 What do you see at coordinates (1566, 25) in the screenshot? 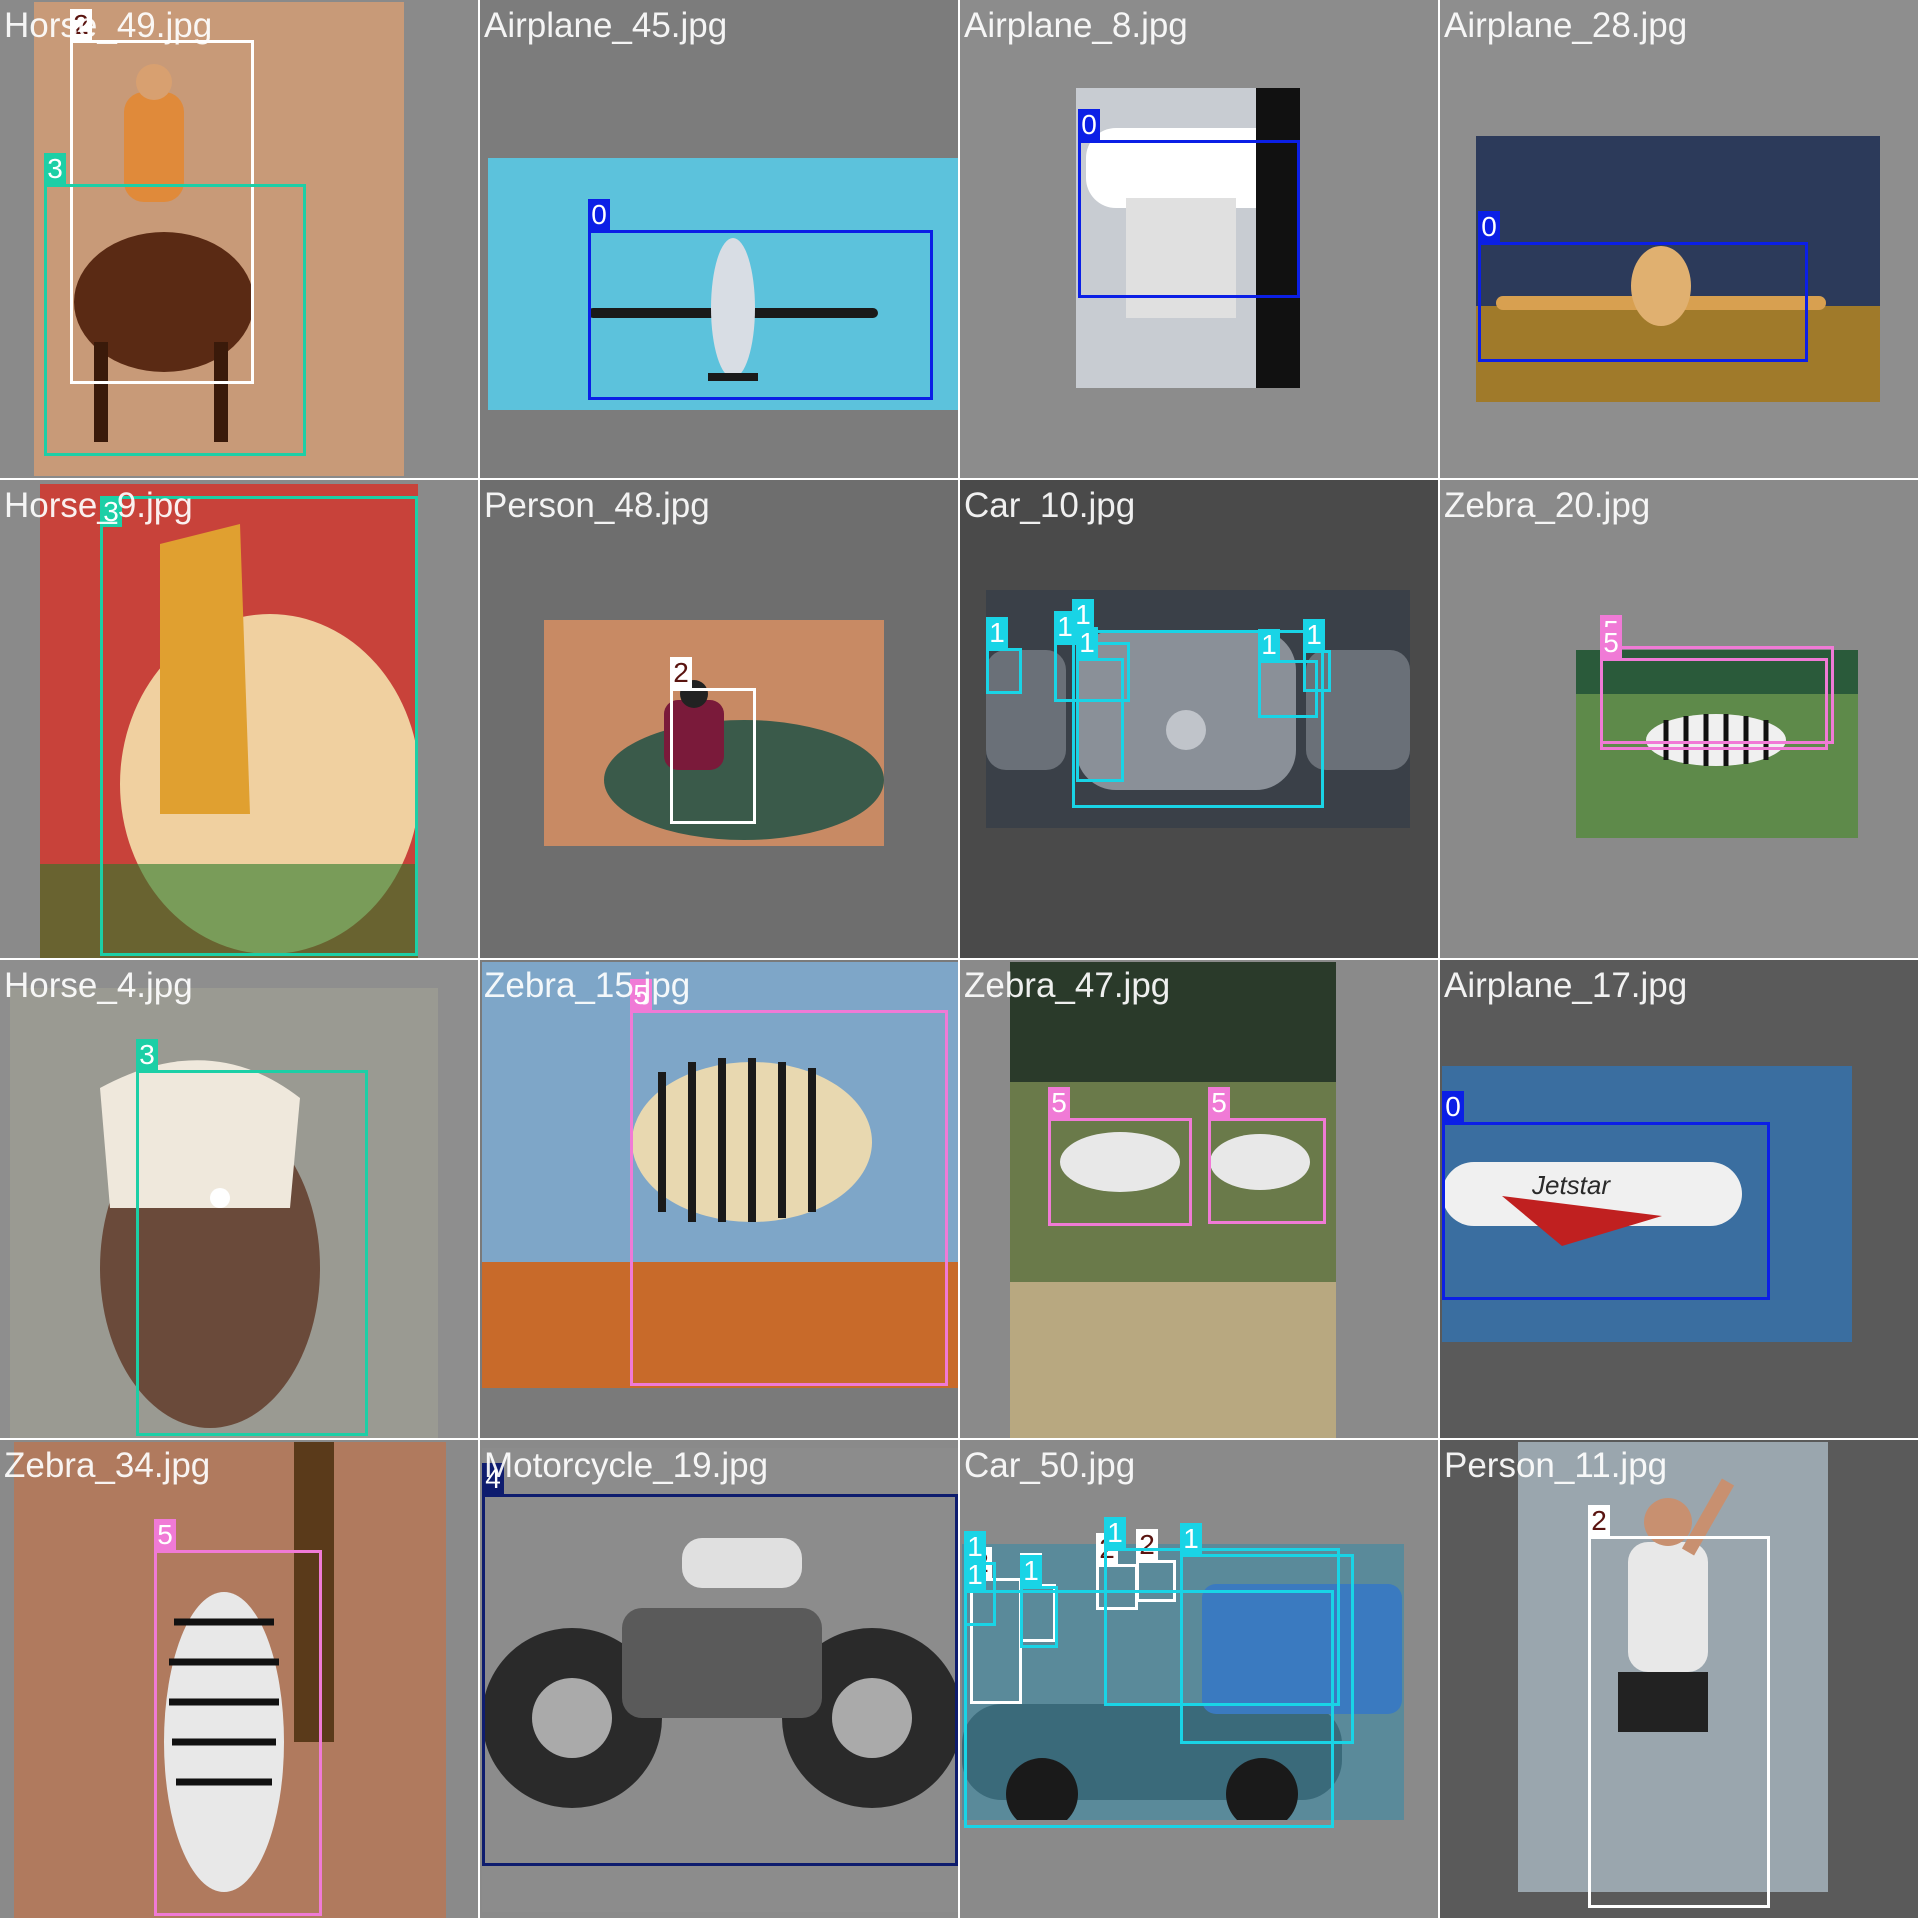
I see `image-filename: Airplane_28.jpg` at bounding box center [1566, 25].